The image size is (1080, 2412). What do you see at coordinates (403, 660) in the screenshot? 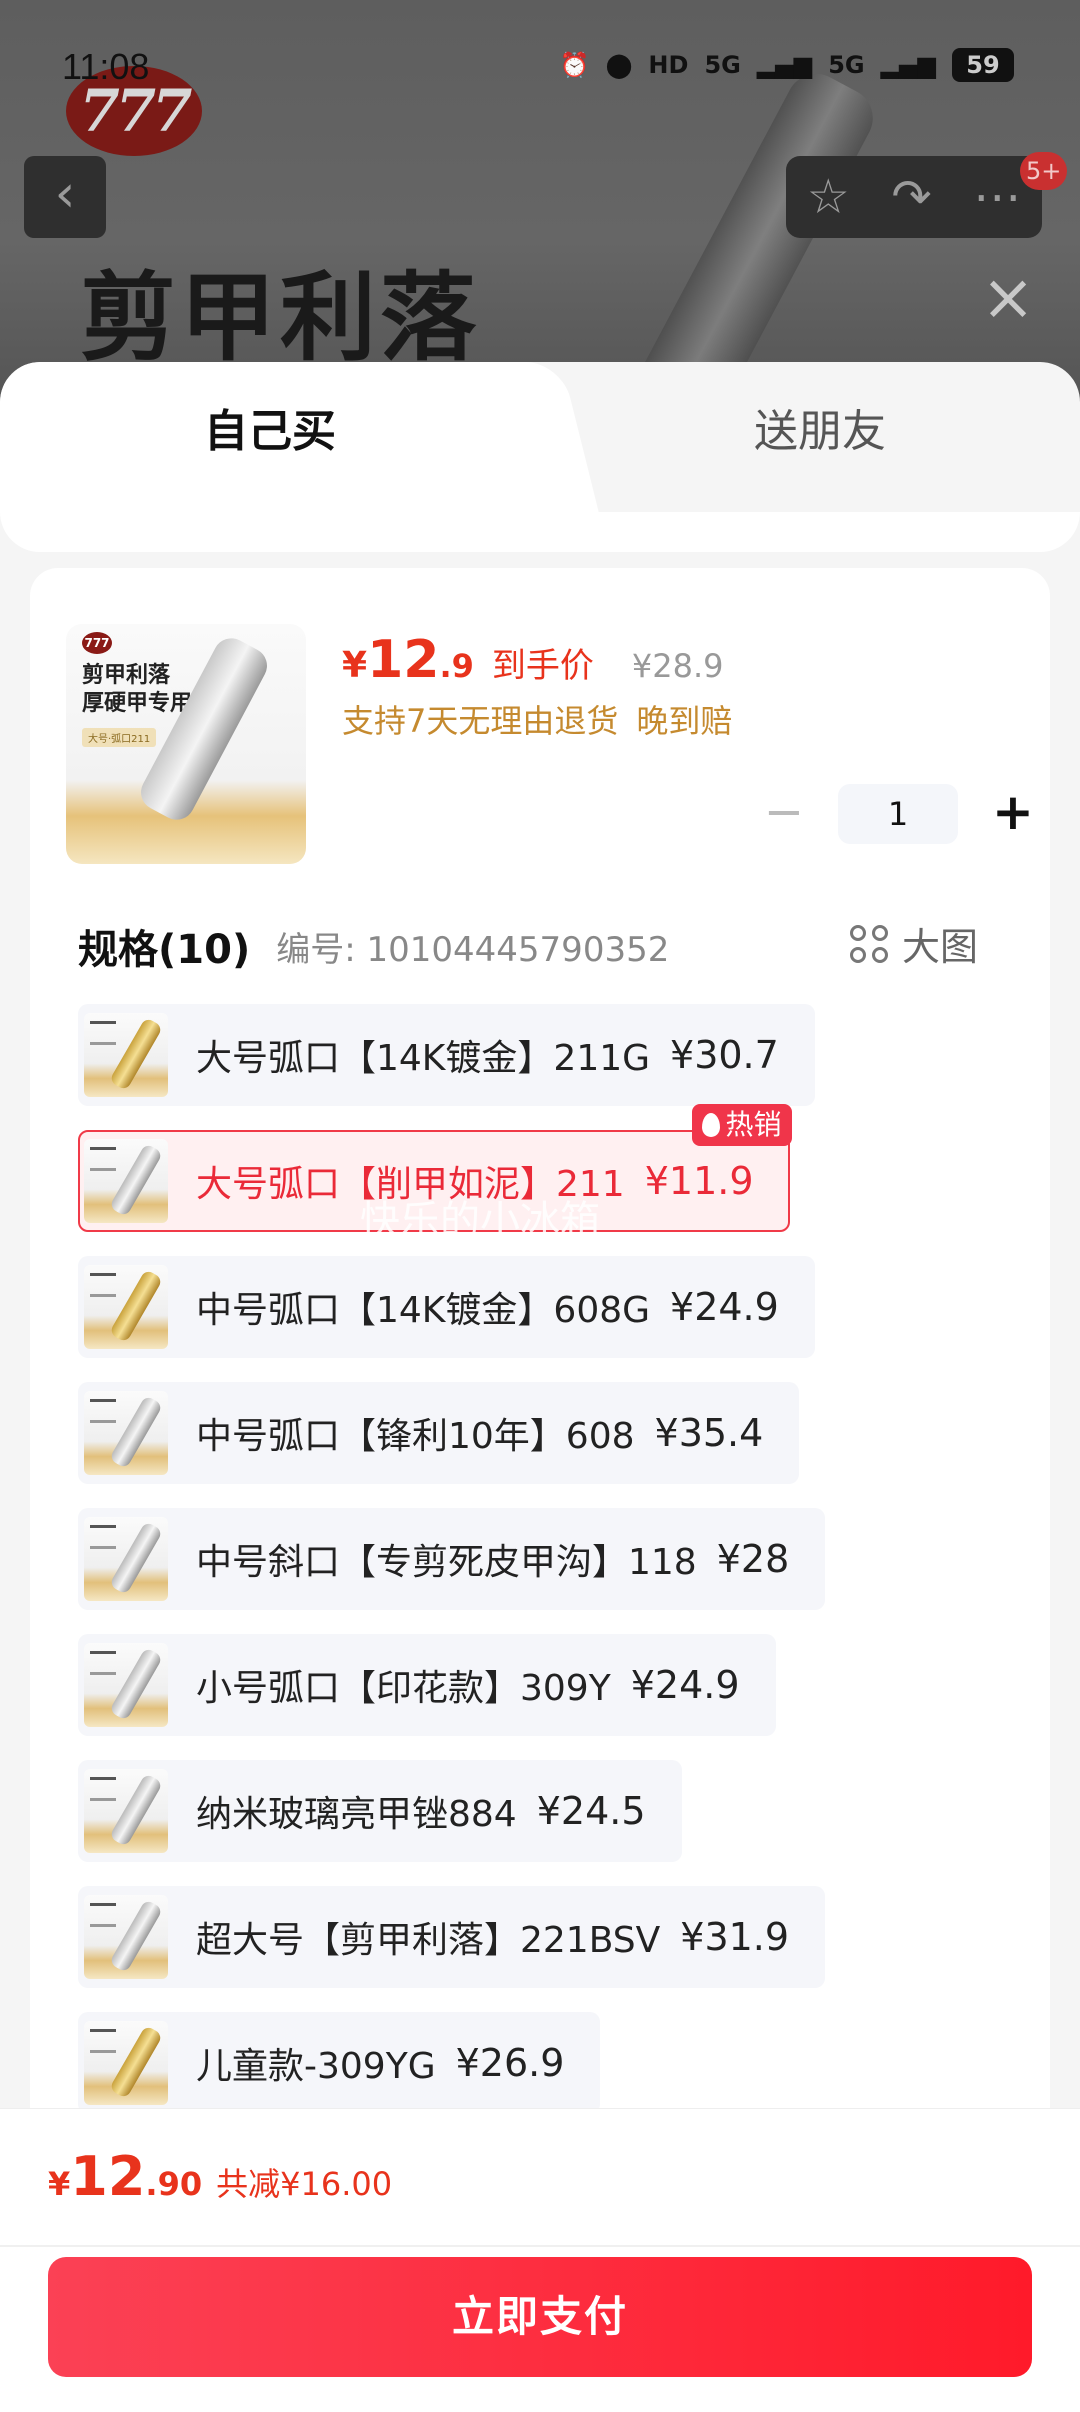
I see `price-integer: 12` at bounding box center [403, 660].